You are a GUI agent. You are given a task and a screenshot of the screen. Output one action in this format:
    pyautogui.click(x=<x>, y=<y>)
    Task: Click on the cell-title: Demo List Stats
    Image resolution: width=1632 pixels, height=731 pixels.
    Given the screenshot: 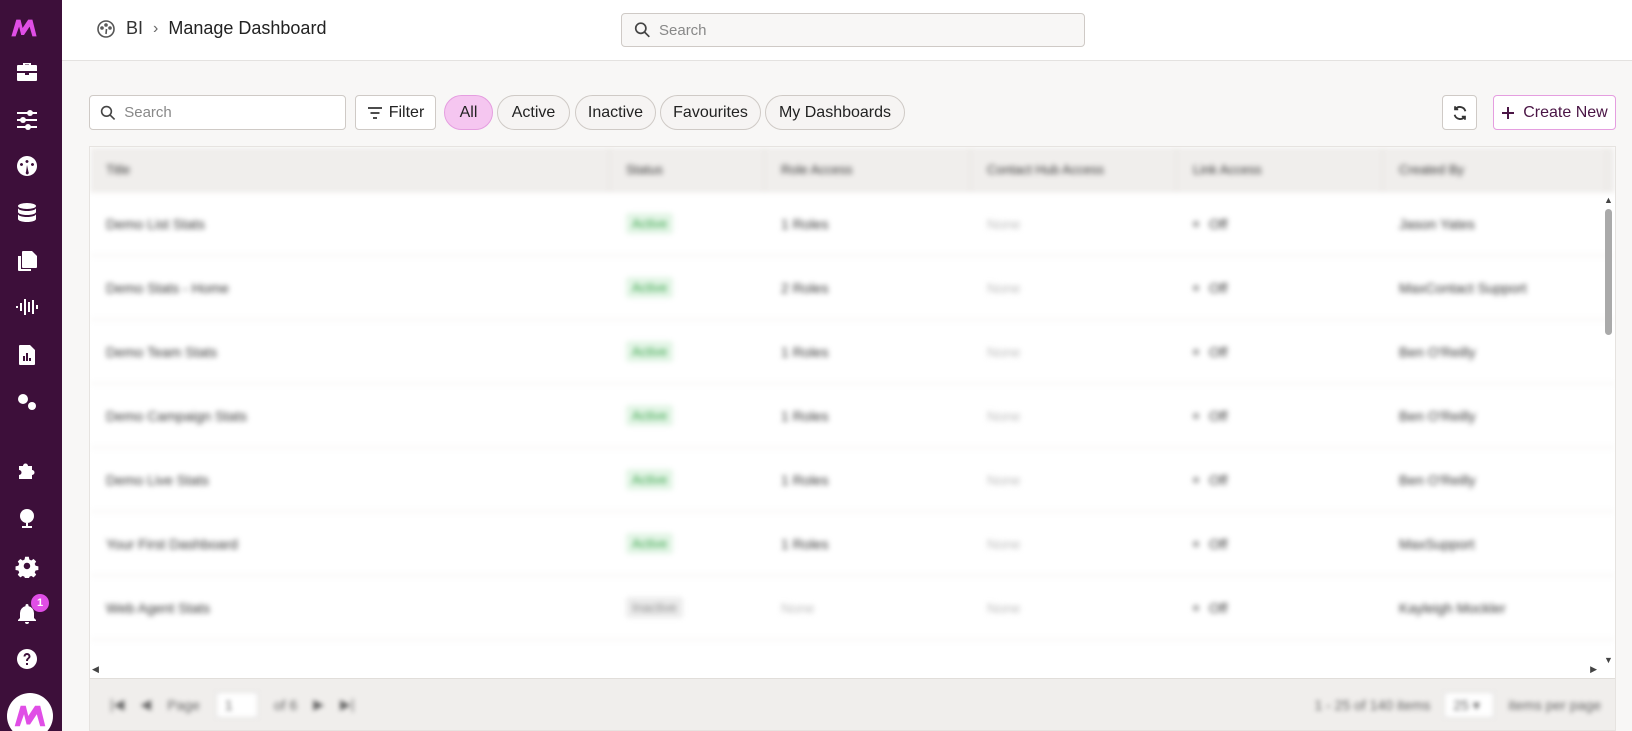 What is the action you would take?
    pyautogui.click(x=155, y=223)
    